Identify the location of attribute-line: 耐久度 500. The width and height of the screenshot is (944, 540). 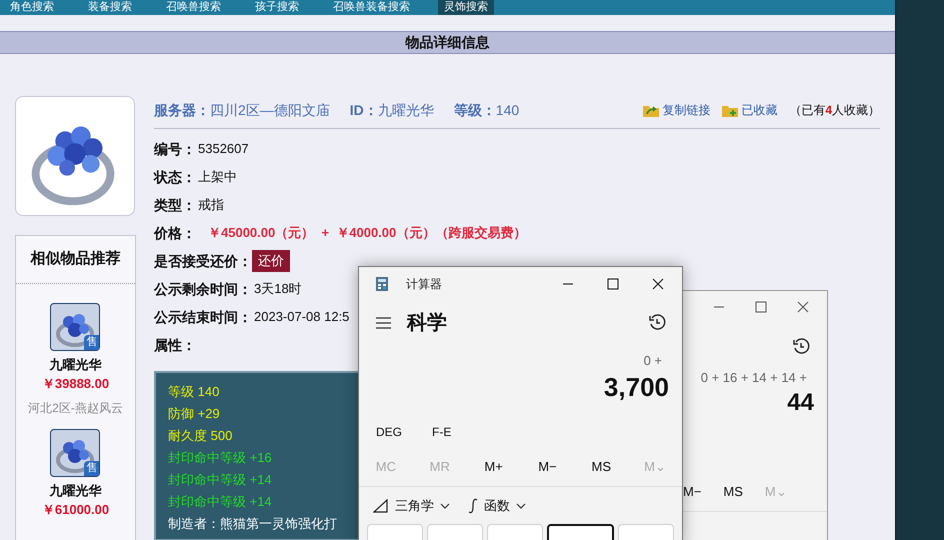
(200, 436).